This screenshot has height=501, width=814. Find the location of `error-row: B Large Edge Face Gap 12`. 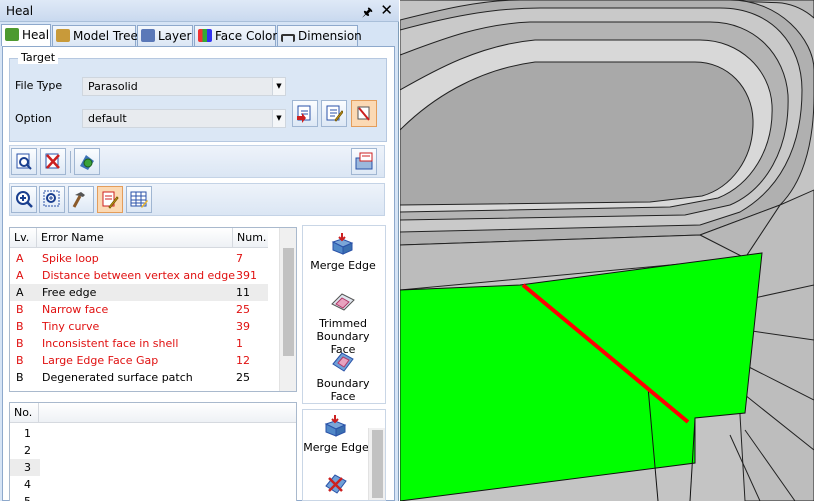

error-row: B Large Edge Face Gap 12 is located at coordinates (139, 360).